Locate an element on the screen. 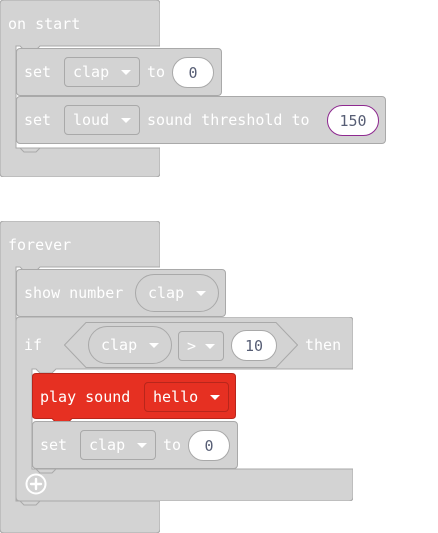  show-number-variable-dropdown: clap is located at coordinates (177, 293).